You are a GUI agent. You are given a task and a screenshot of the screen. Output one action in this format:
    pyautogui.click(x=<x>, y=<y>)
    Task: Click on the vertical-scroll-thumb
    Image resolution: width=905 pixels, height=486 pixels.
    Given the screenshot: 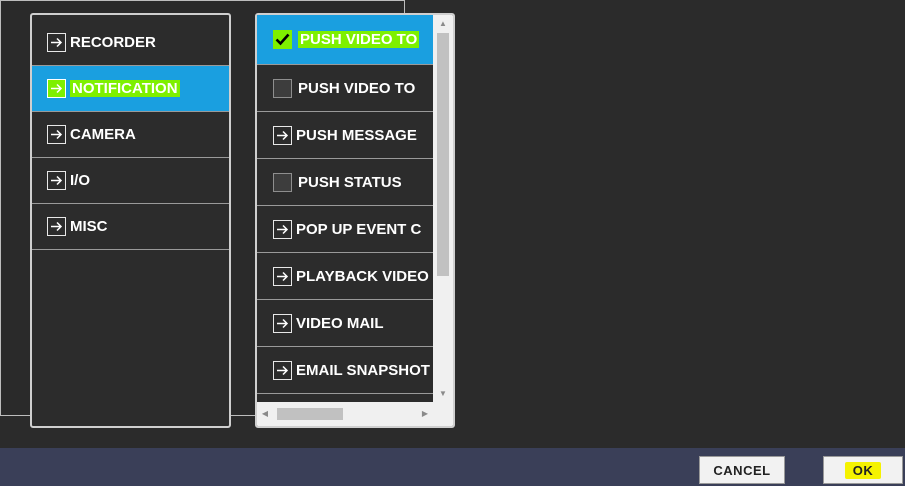 What is the action you would take?
    pyautogui.click(x=443, y=154)
    